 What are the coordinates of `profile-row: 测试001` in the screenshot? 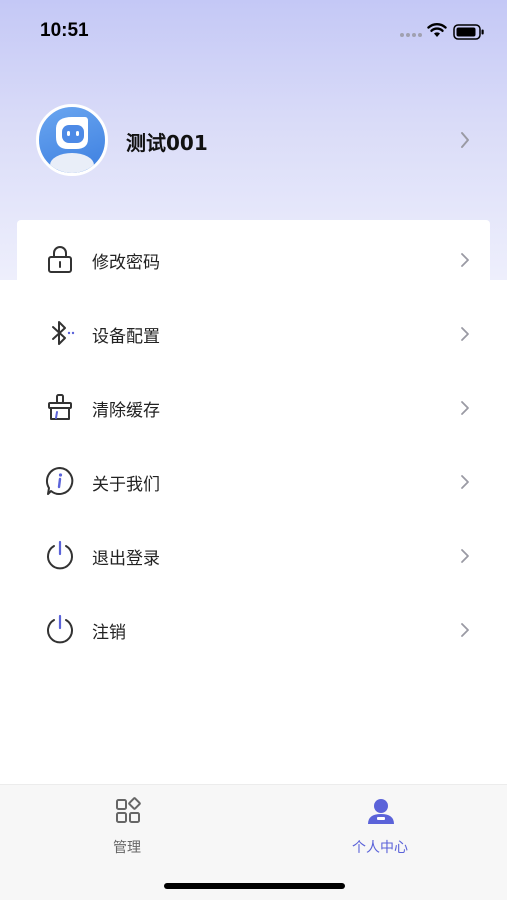 It's located at (253, 141).